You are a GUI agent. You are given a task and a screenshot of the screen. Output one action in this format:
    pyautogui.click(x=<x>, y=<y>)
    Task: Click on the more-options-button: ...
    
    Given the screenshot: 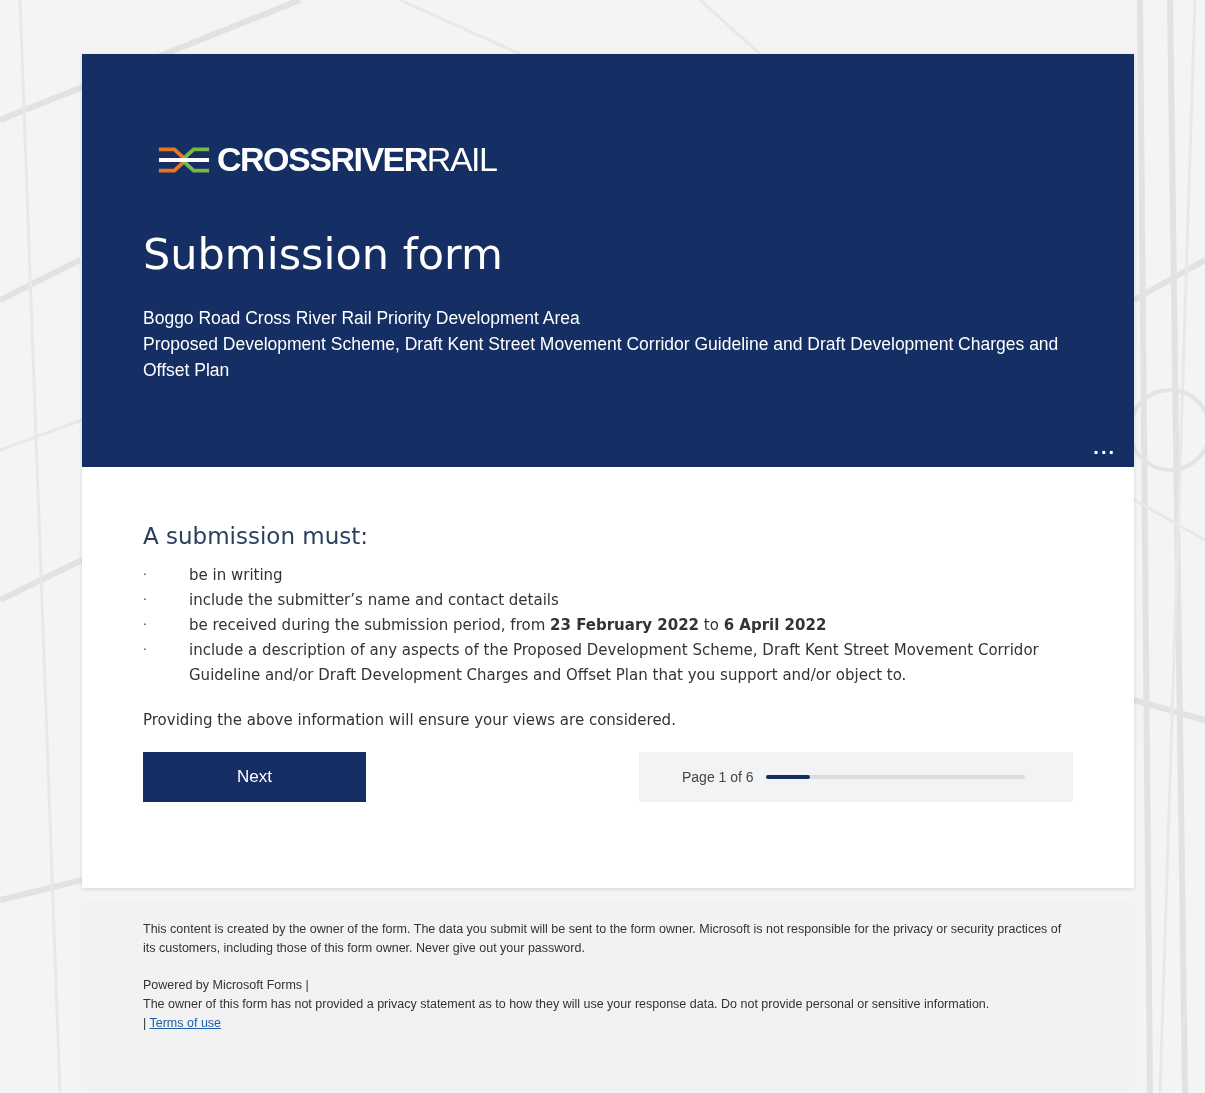 What is the action you would take?
    pyautogui.click(x=1104, y=447)
    